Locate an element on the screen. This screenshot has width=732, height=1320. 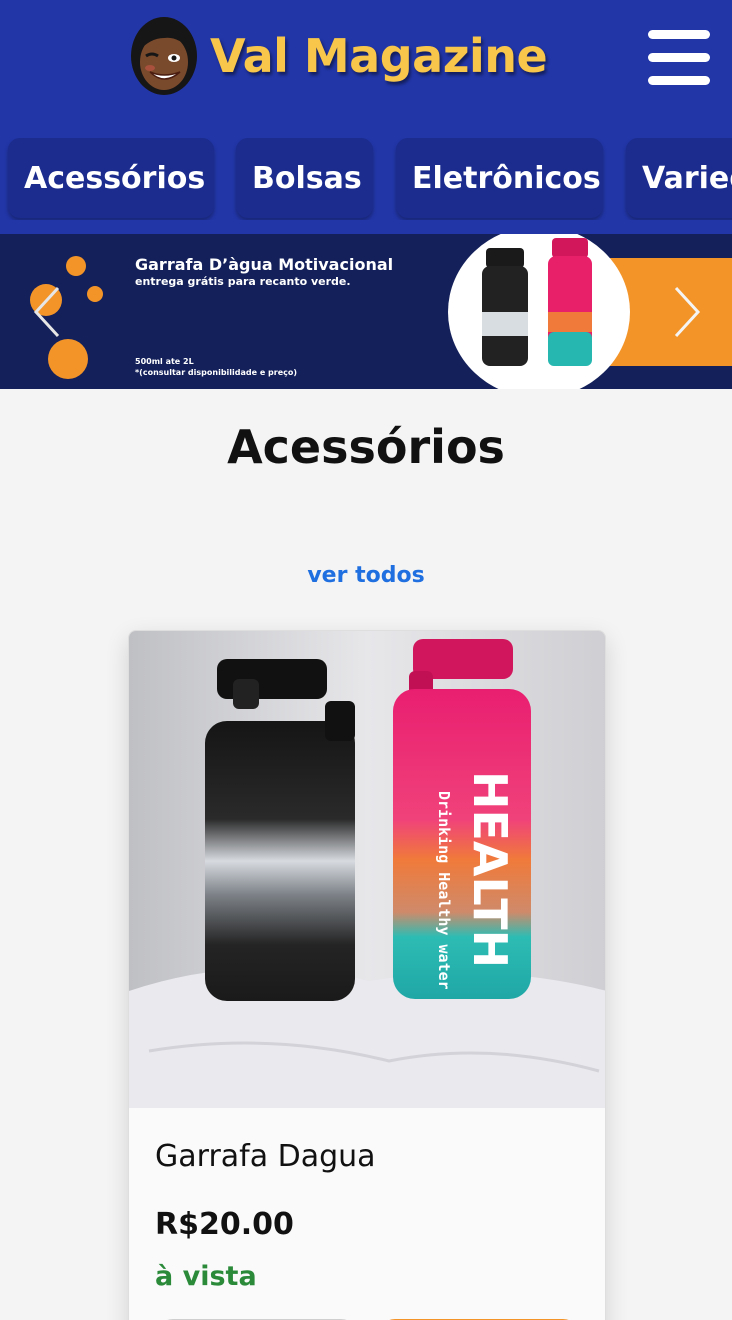
banner-title: Garrafa D’àgua Motivacional is located at coordinates (264, 264).